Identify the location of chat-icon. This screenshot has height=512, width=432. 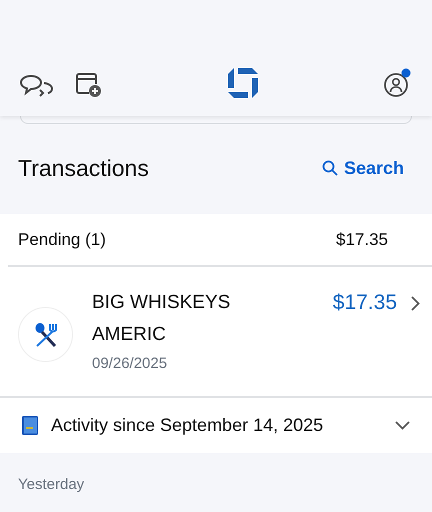
(37, 86).